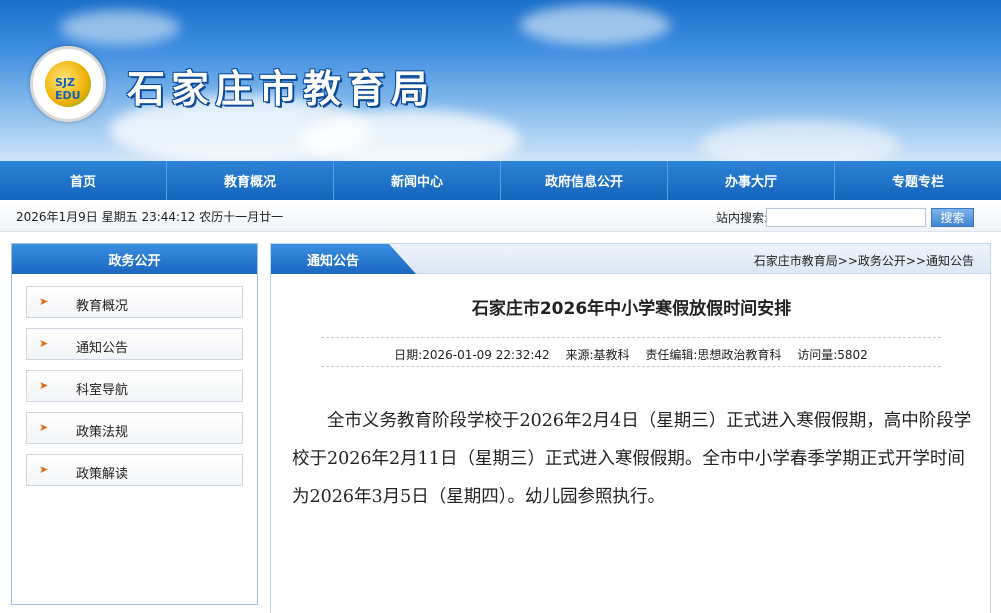 This screenshot has width=1001, height=613. What do you see at coordinates (846, 217) in the screenshot?
I see `search-input` at bounding box center [846, 217].